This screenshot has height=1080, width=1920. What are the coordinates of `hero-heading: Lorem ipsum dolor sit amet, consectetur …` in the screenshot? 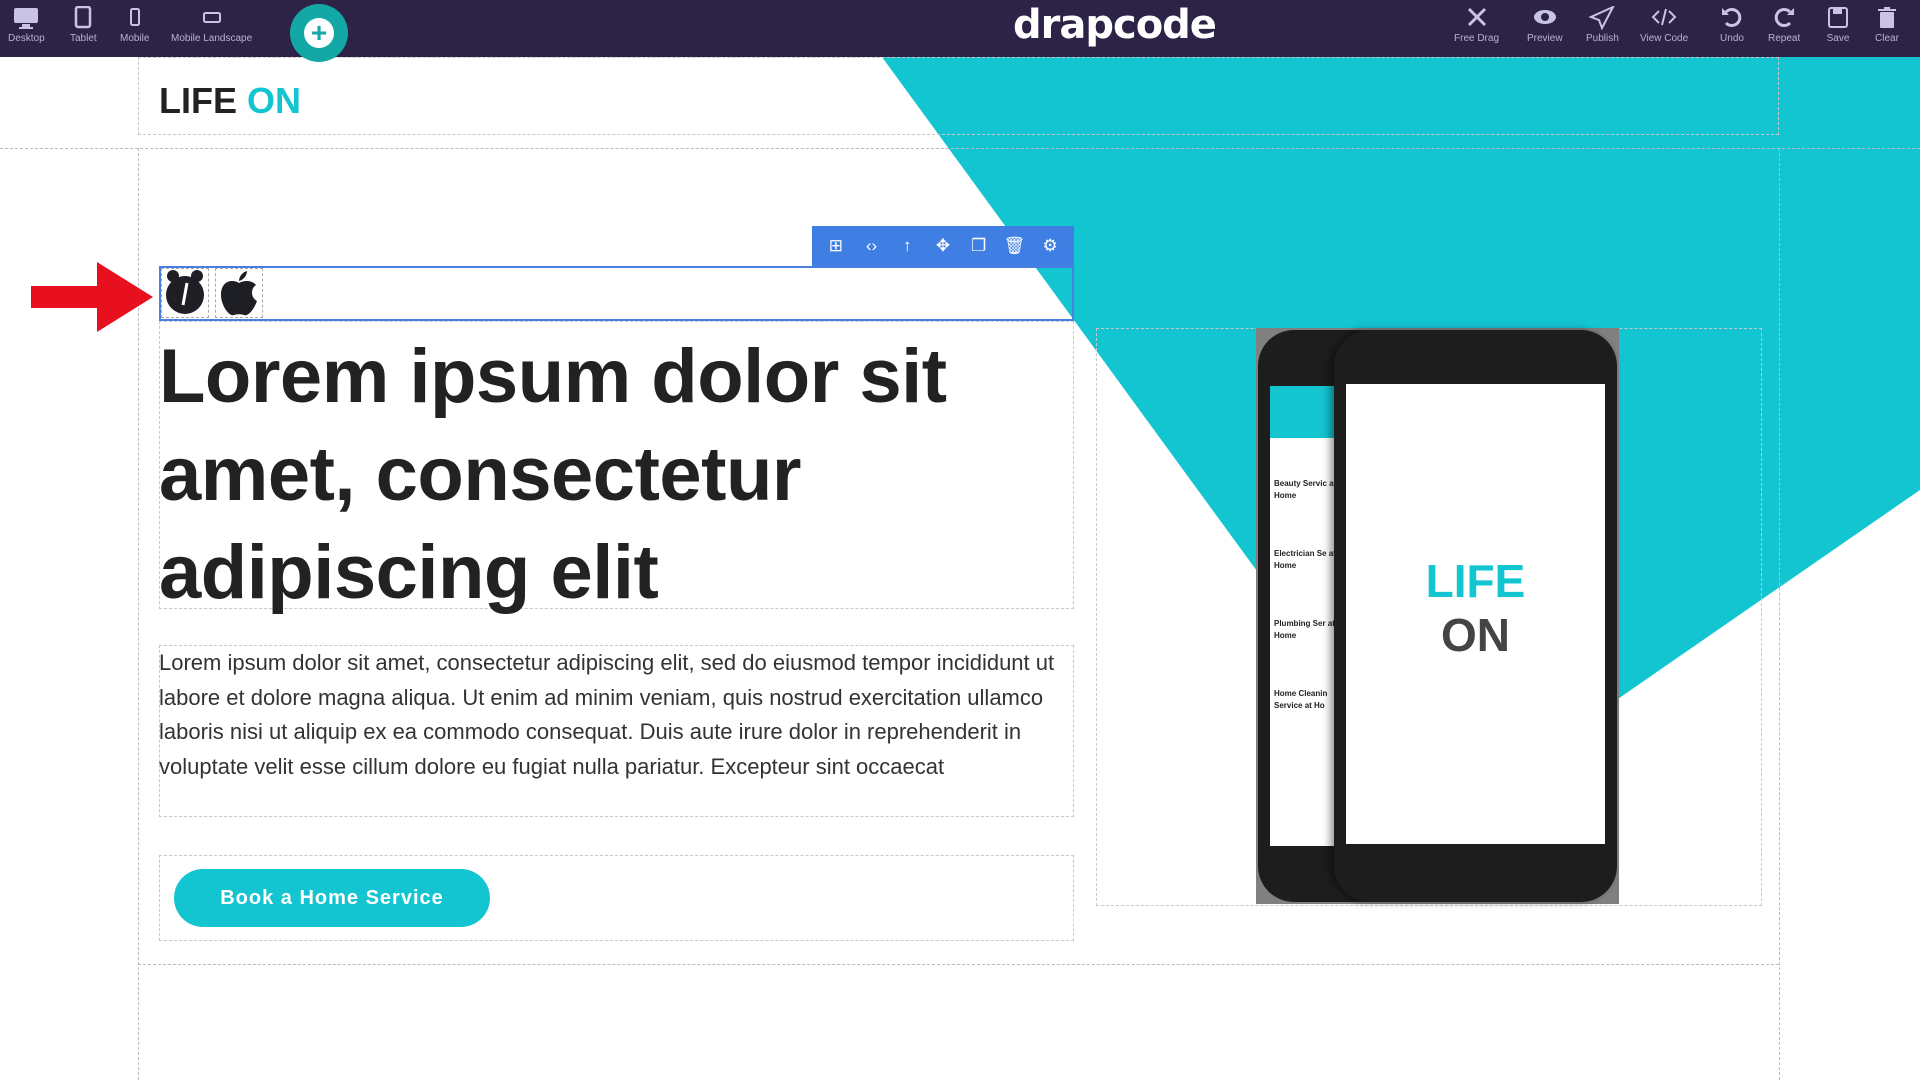 It's located at (553, 474).